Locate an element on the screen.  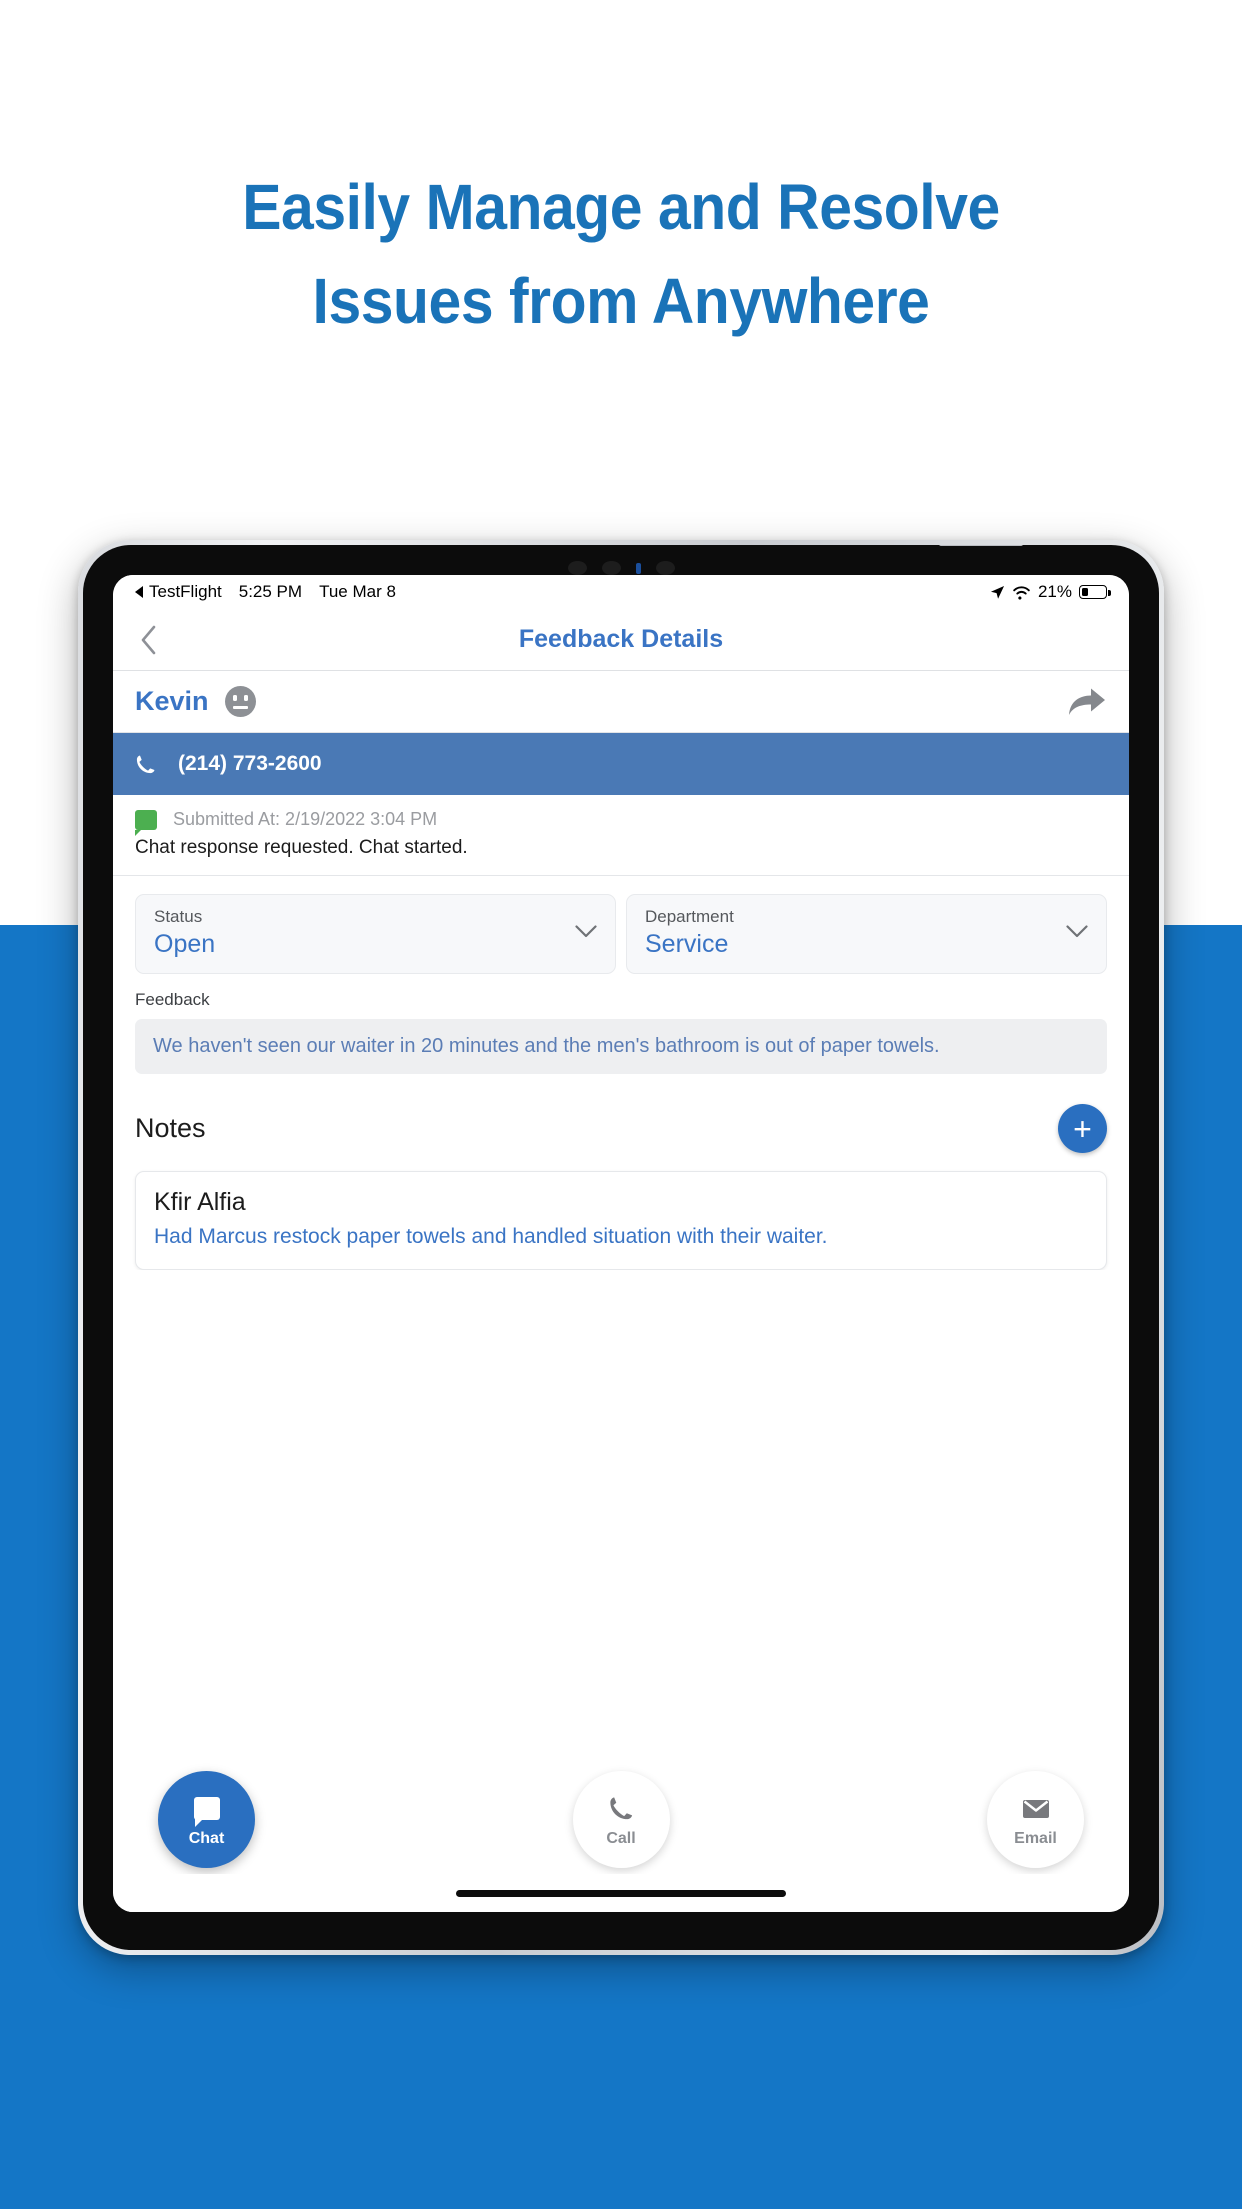
department-select-value: Service is located at coordinates (687, 944).